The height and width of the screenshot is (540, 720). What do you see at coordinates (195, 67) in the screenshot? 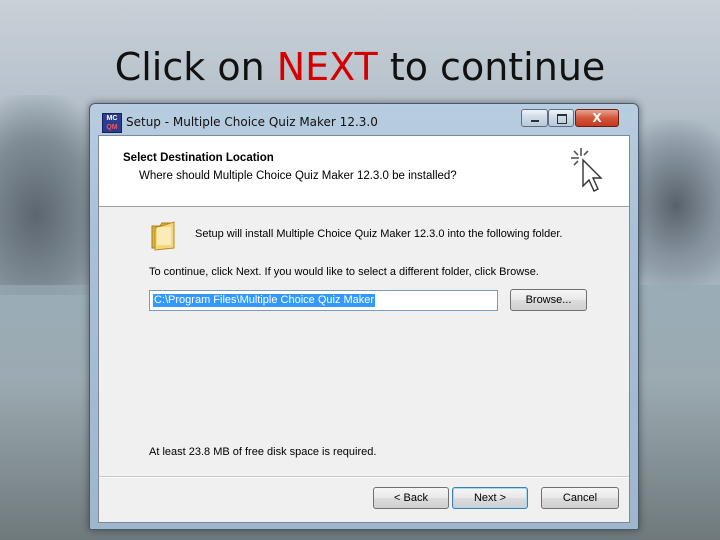
I see `slide-title-prefix: Click on` at bounding box center [195, 67].